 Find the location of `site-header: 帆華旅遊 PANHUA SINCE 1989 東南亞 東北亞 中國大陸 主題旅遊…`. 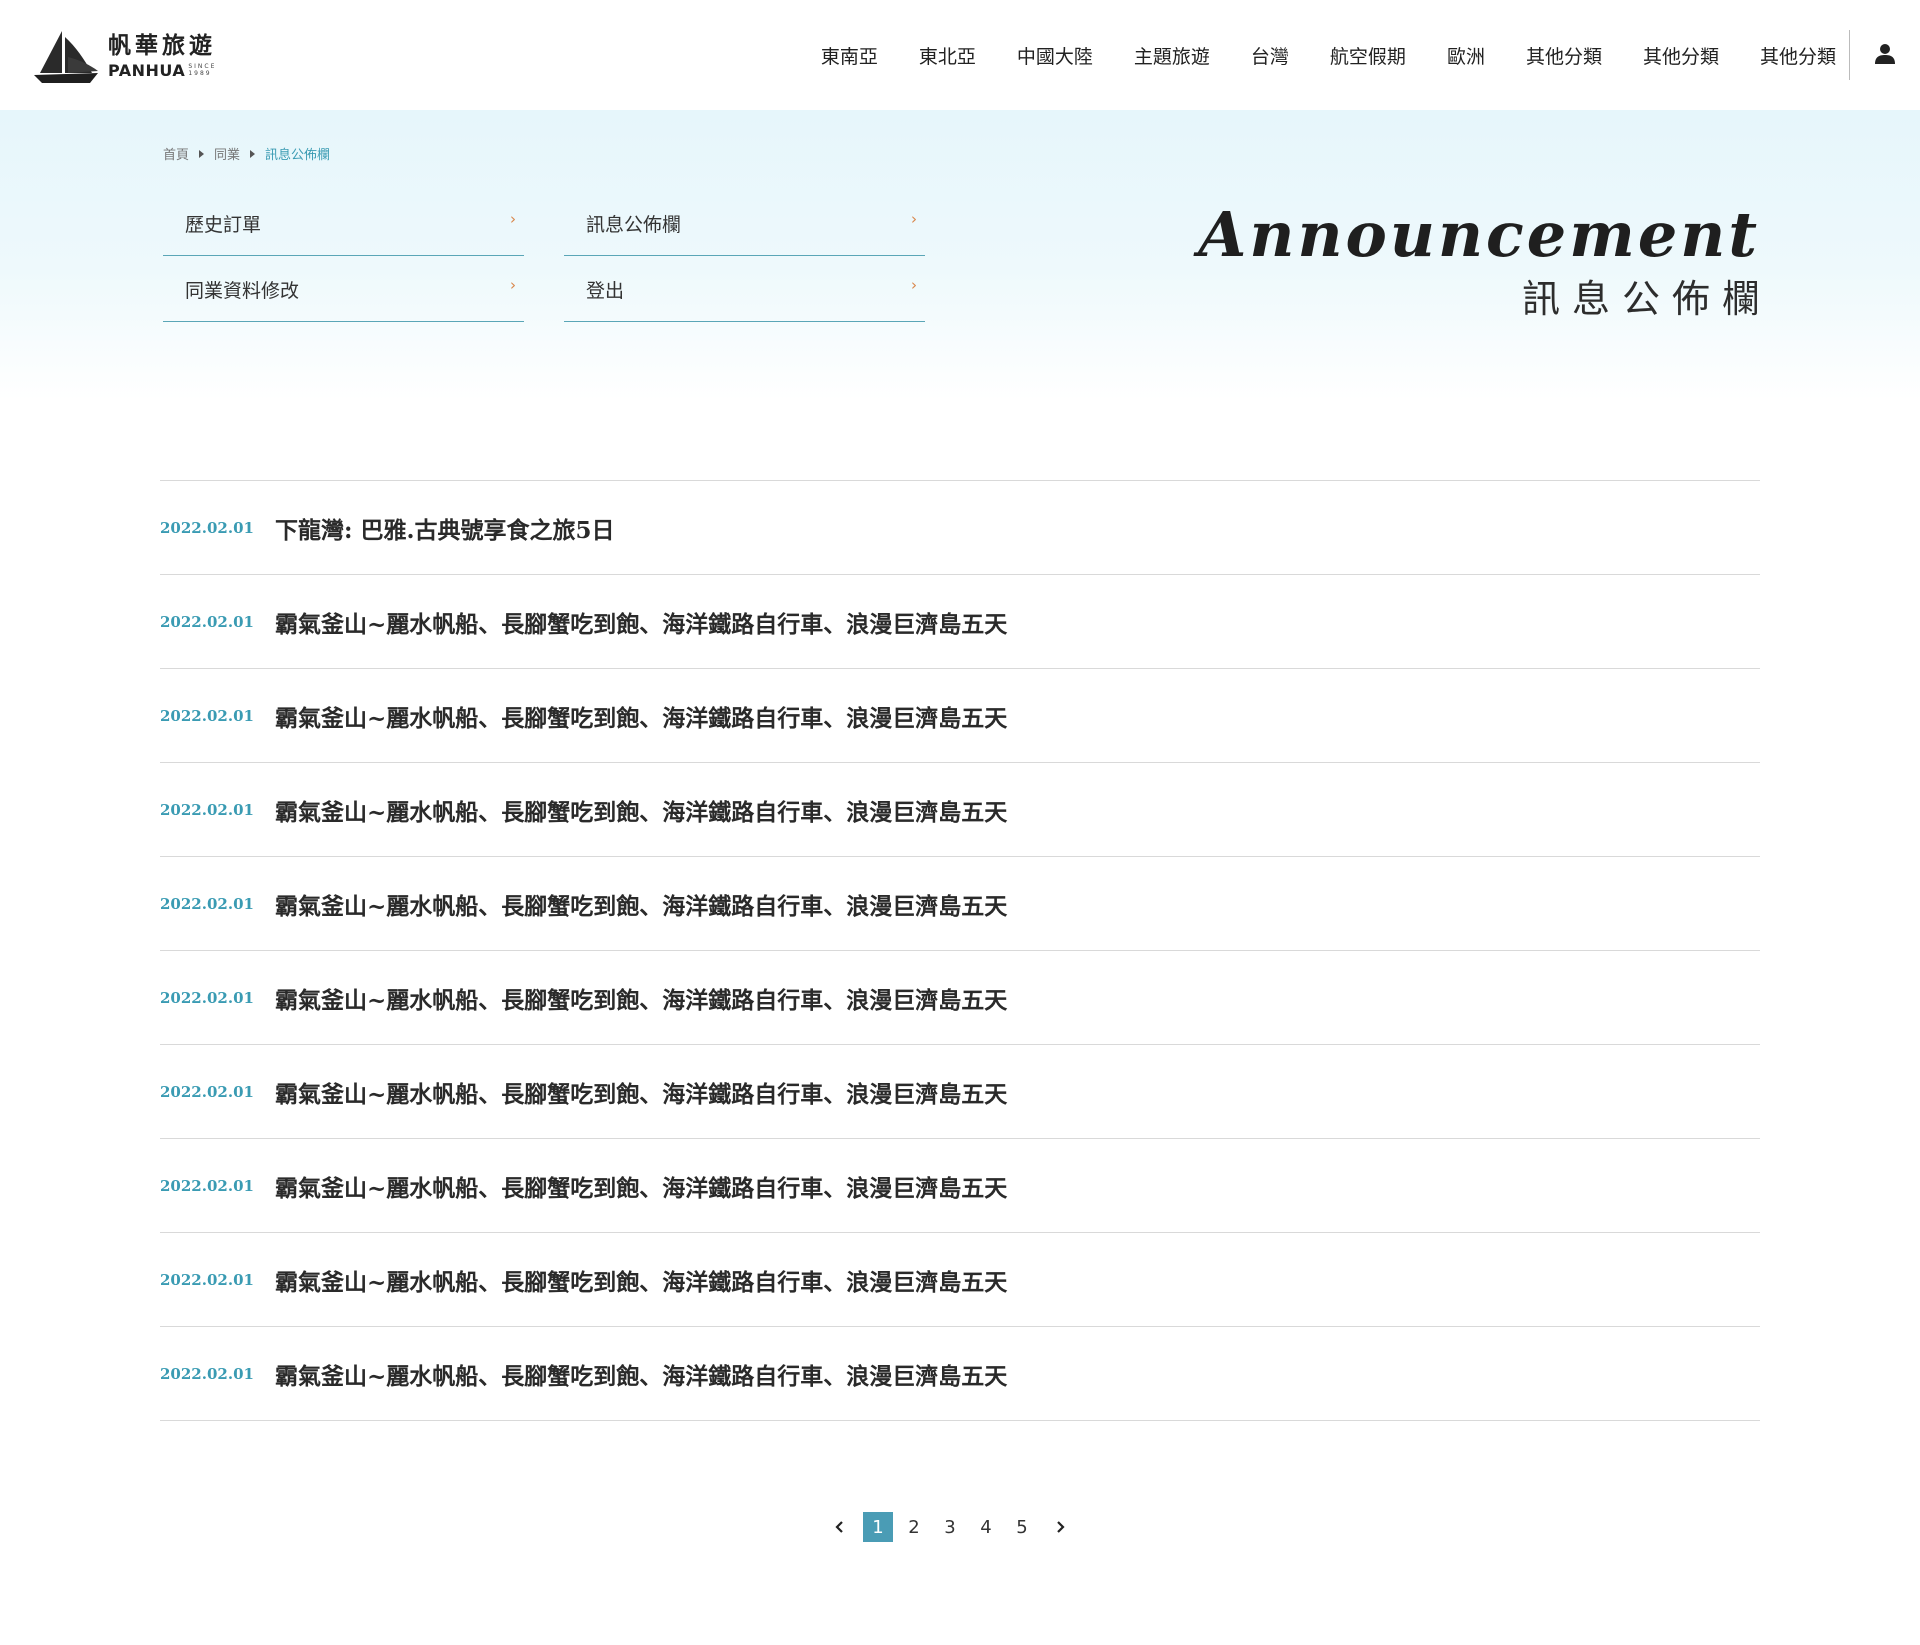

site-header: 帆華旅遊 PANHUA SINCE 1989 東南亞 東北亞 中國大陸 主題旅遊… is located at coordinates (960, 55).